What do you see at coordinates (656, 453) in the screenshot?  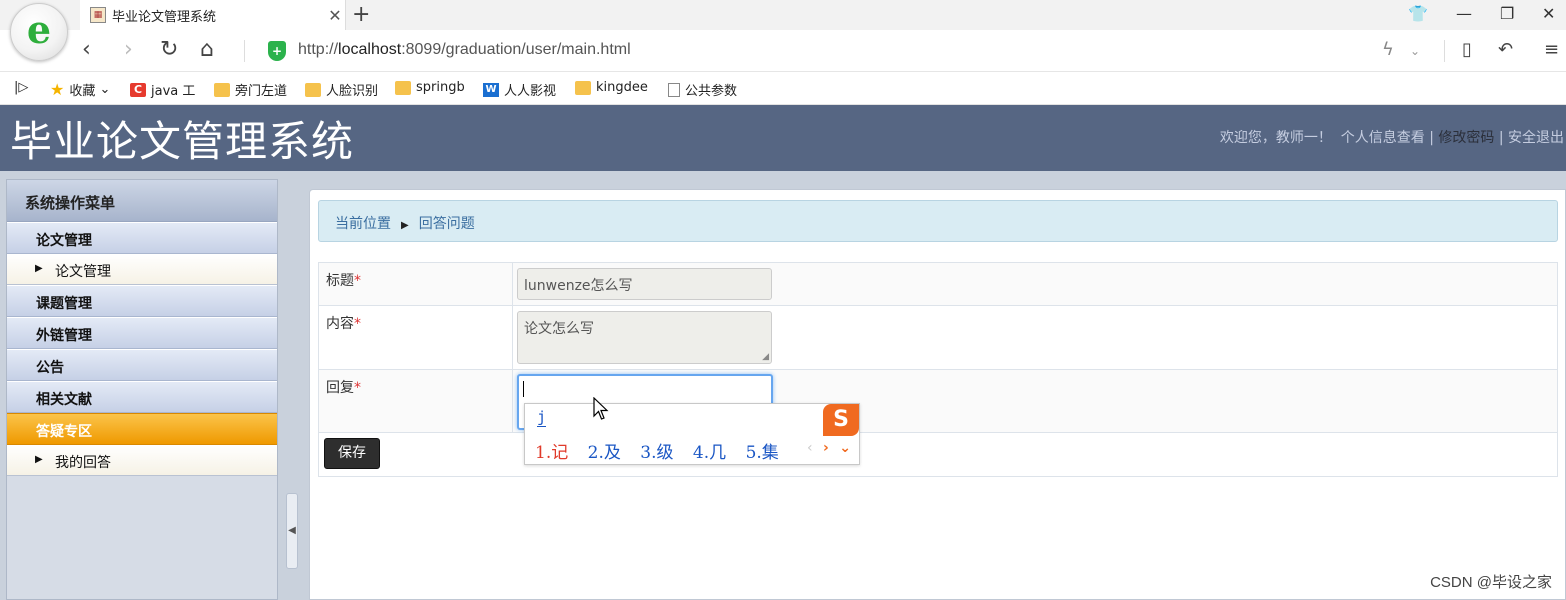 I see `ime-candidate: 3.级` at bounding box center [656, 453].